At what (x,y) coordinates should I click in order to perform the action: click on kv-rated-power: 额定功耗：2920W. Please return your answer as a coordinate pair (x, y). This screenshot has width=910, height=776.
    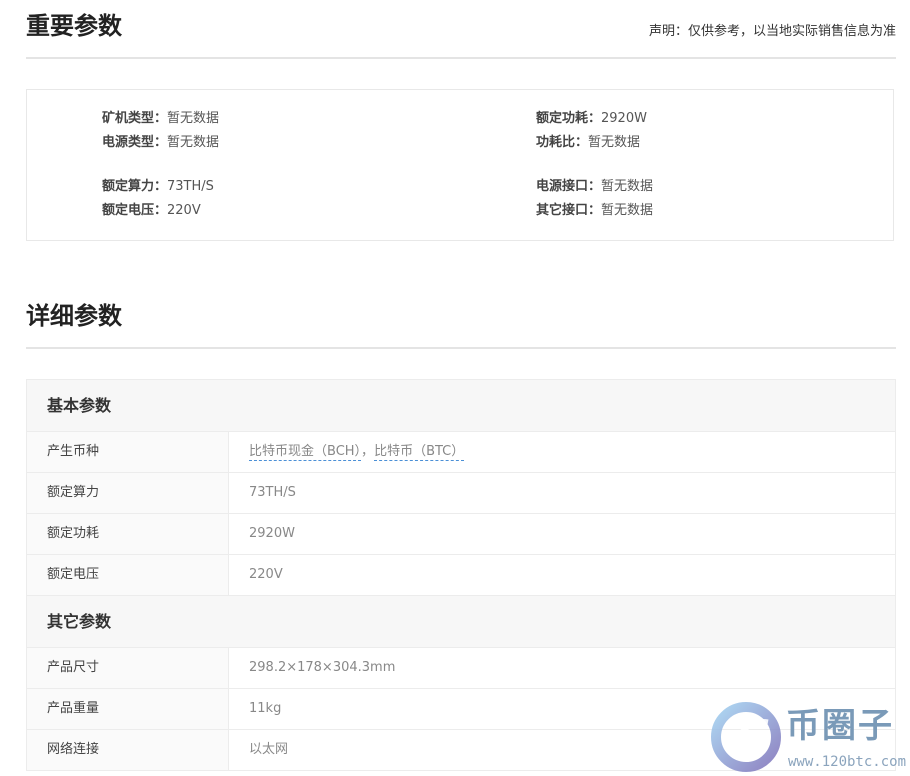
    Looking at the image, I should click on (591, 118).